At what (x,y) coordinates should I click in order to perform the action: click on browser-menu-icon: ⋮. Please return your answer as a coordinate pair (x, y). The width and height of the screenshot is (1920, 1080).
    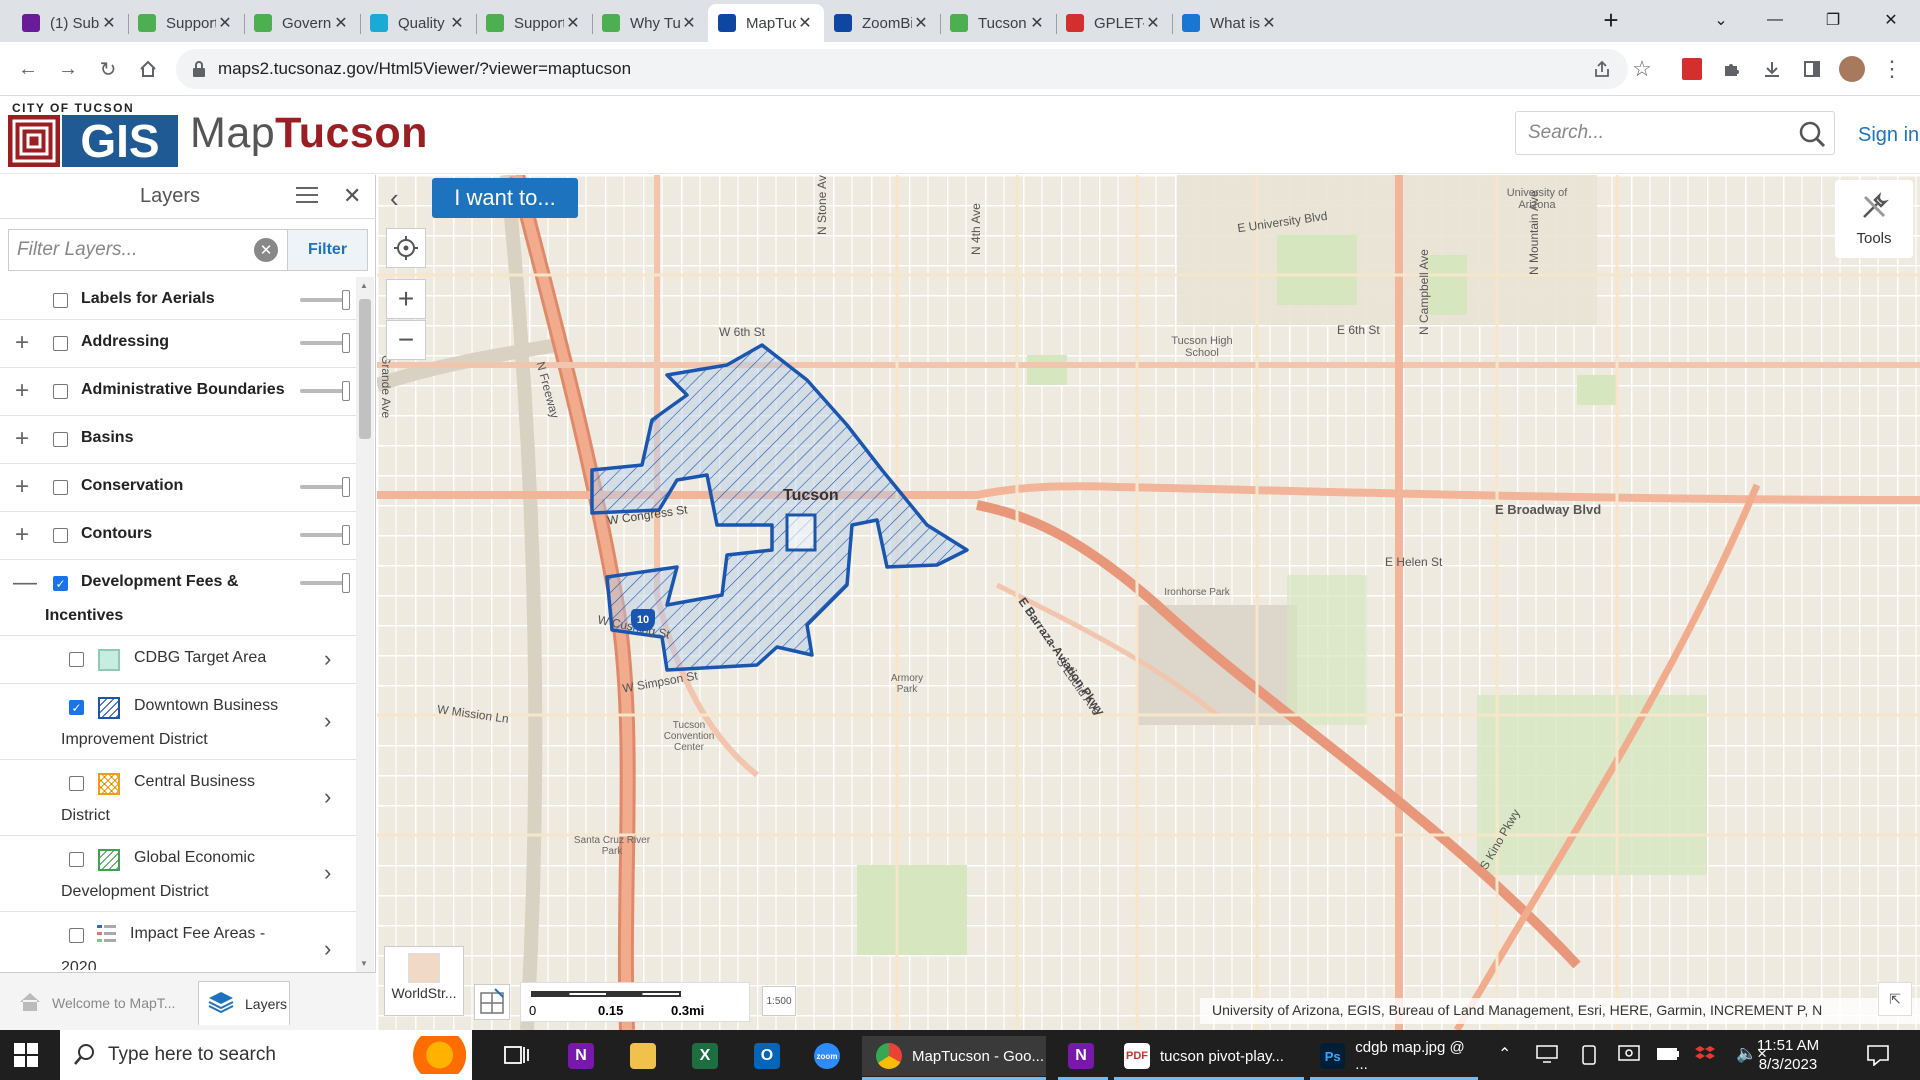
    Looking at the image, I should click on (1892, 69).